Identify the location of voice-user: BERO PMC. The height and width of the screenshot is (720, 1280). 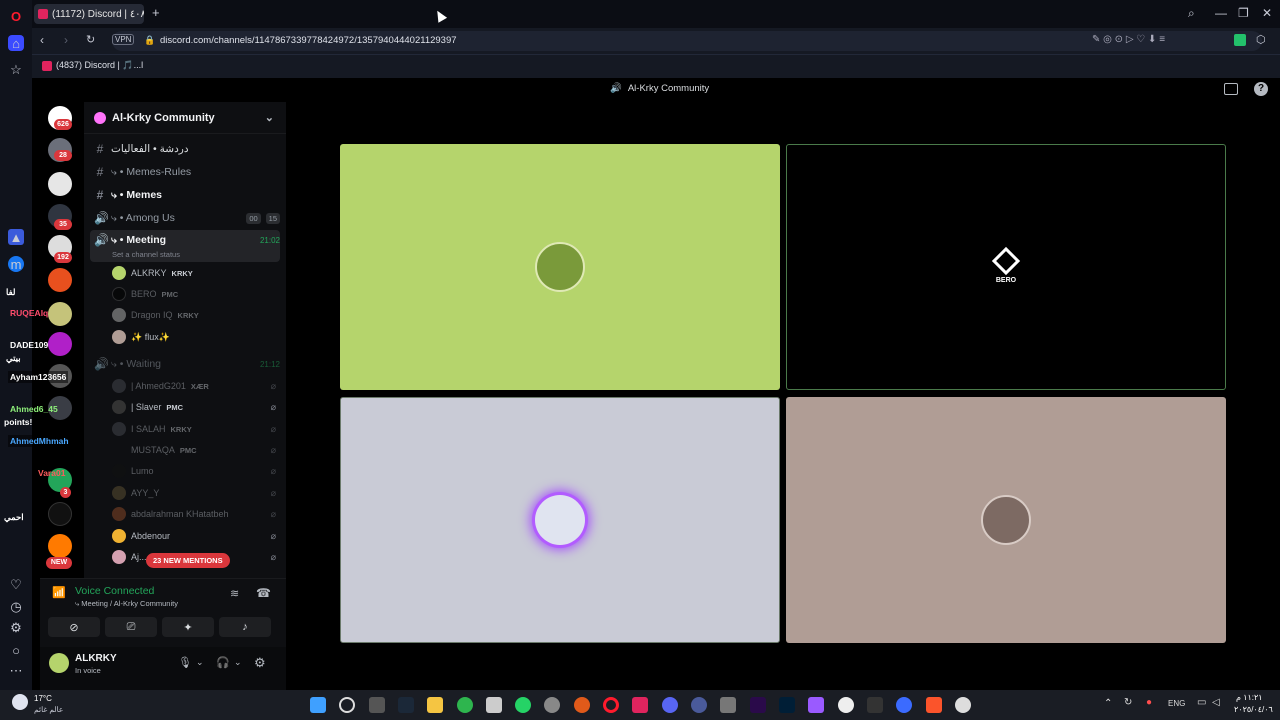
(197, 294).